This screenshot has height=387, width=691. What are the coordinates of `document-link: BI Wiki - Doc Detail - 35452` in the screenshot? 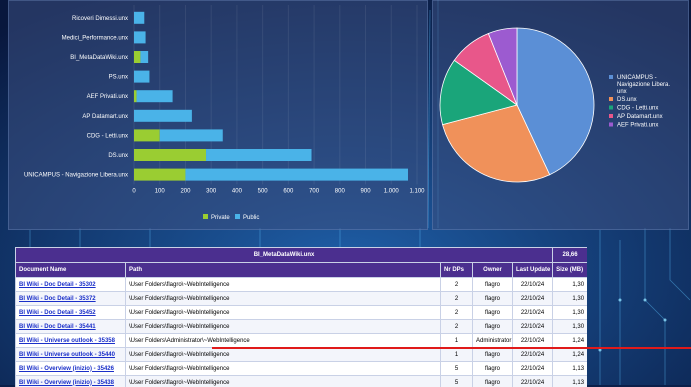 It's located at (57, 313).